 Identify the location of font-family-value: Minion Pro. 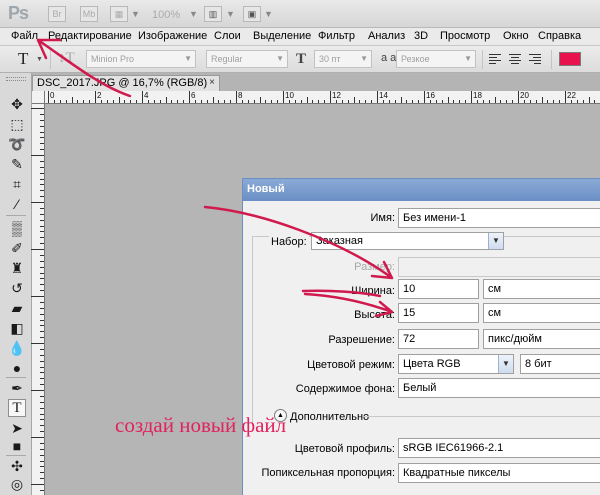
(113, 59).